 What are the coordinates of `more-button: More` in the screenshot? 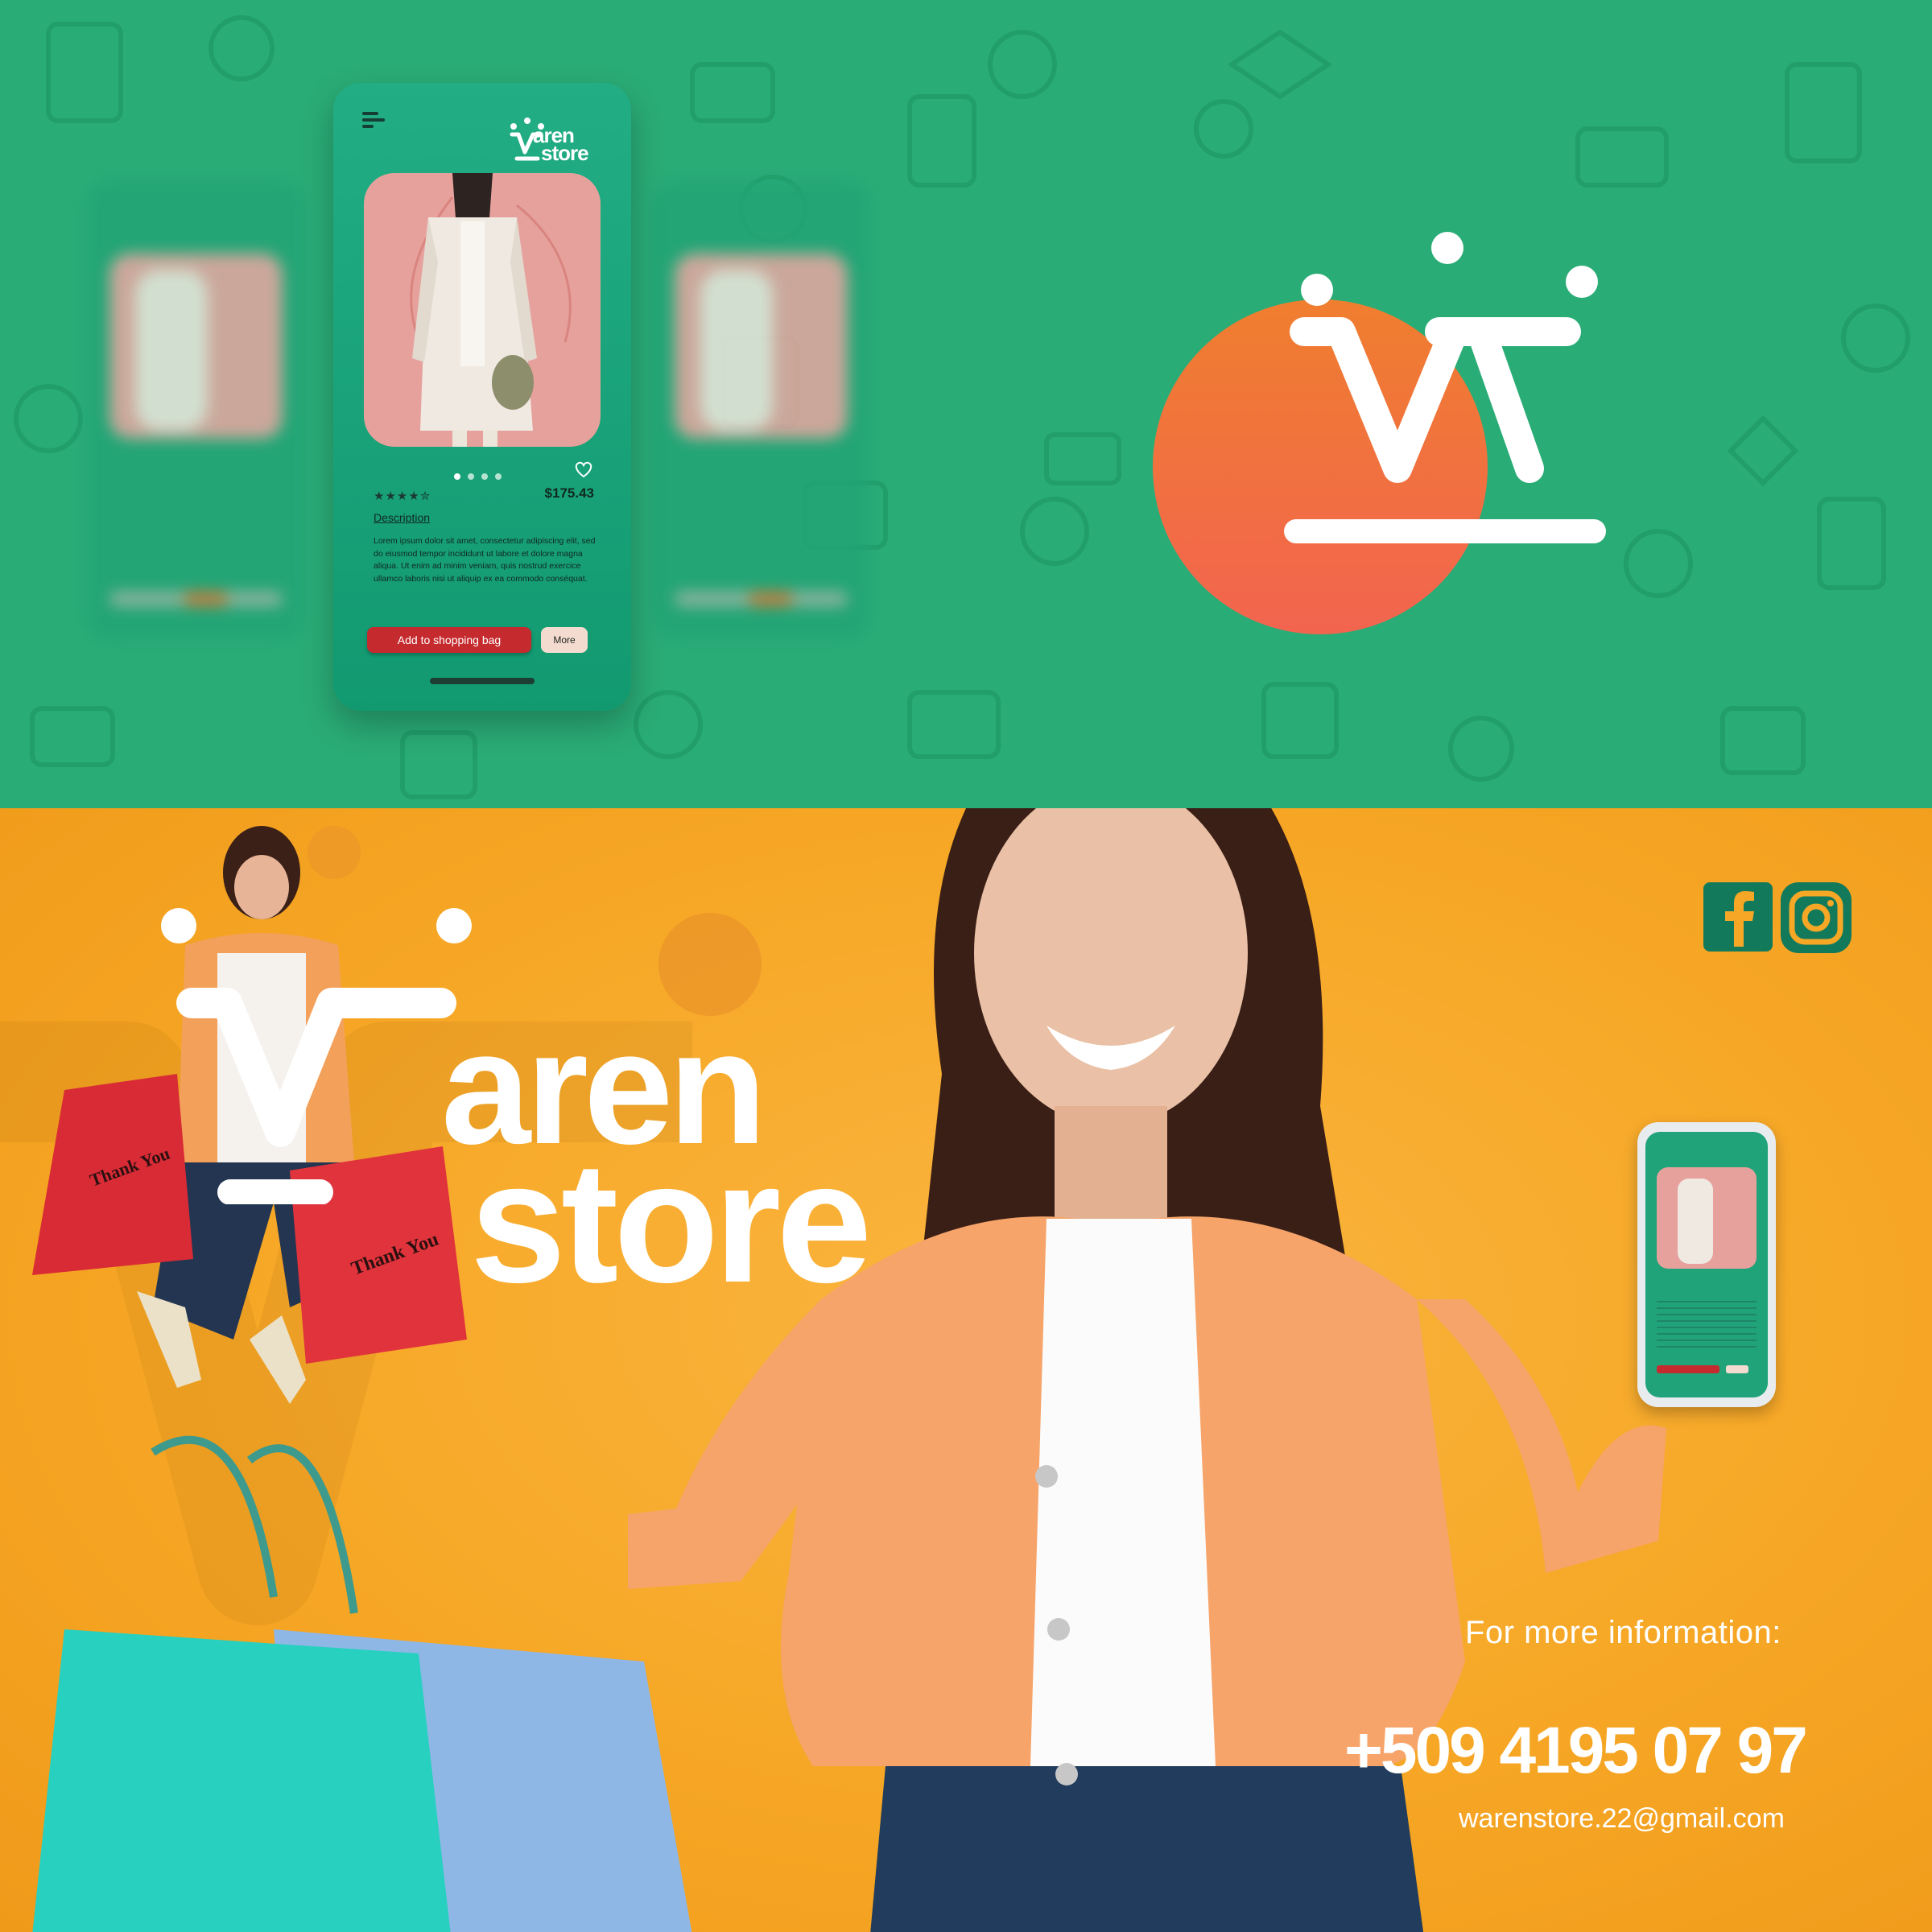 It's located at (564, 640).